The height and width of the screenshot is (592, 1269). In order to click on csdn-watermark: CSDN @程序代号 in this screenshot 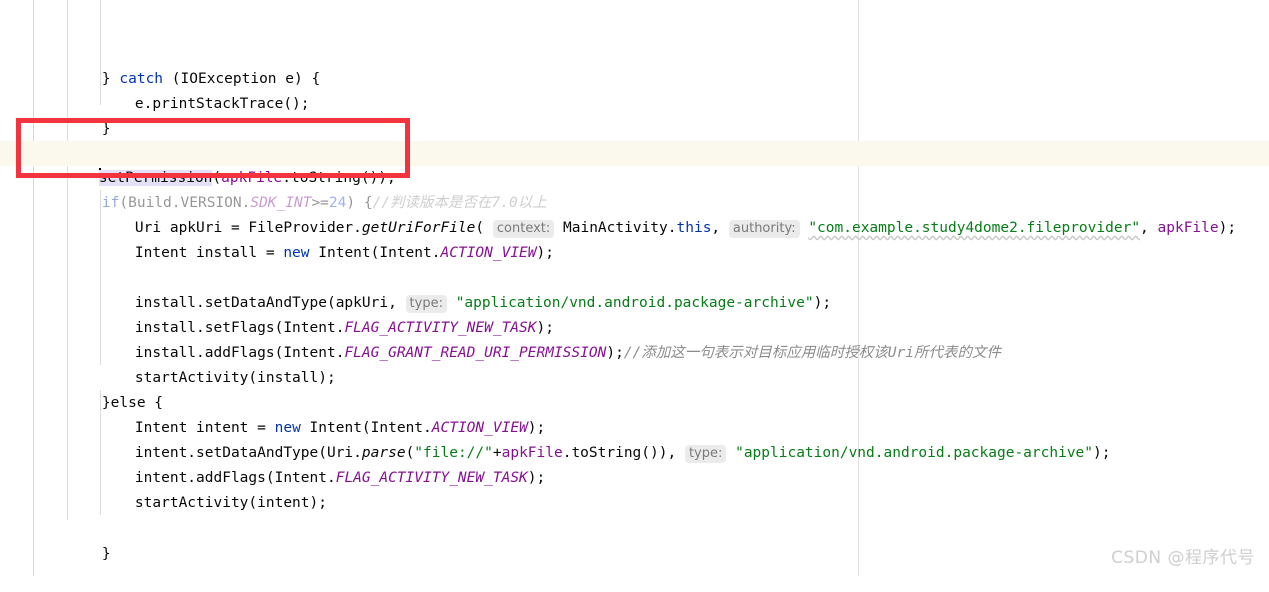, I will do `click(1183, 558)`.